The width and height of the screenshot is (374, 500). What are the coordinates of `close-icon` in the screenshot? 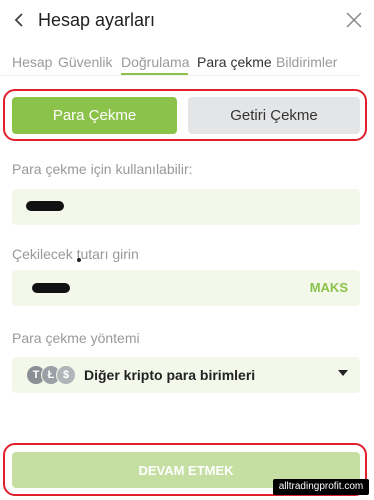 It's located at (354, 20).